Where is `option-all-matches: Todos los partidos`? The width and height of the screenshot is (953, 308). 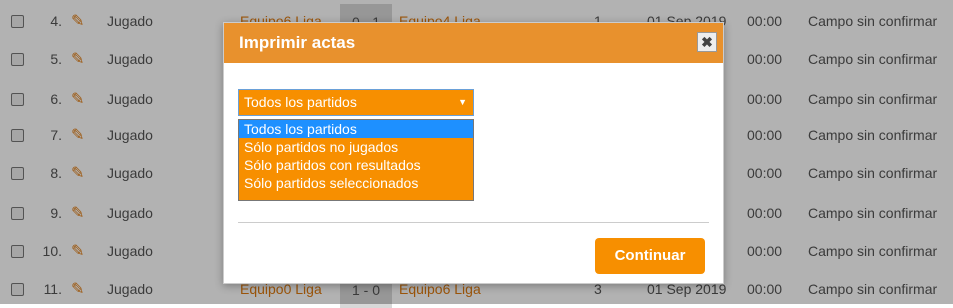 option-all-matches: Todos los partidos is located at coordinates (356, 129).